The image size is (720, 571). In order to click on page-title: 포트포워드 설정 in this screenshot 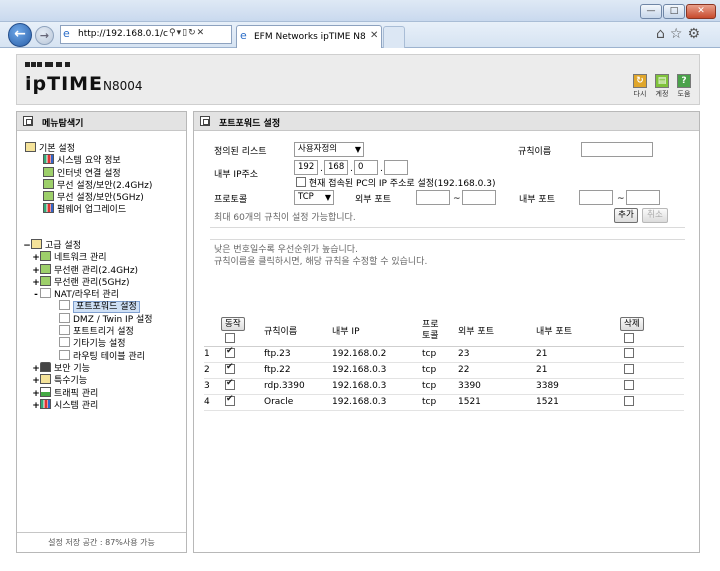, I will do `click(250, 124)`.